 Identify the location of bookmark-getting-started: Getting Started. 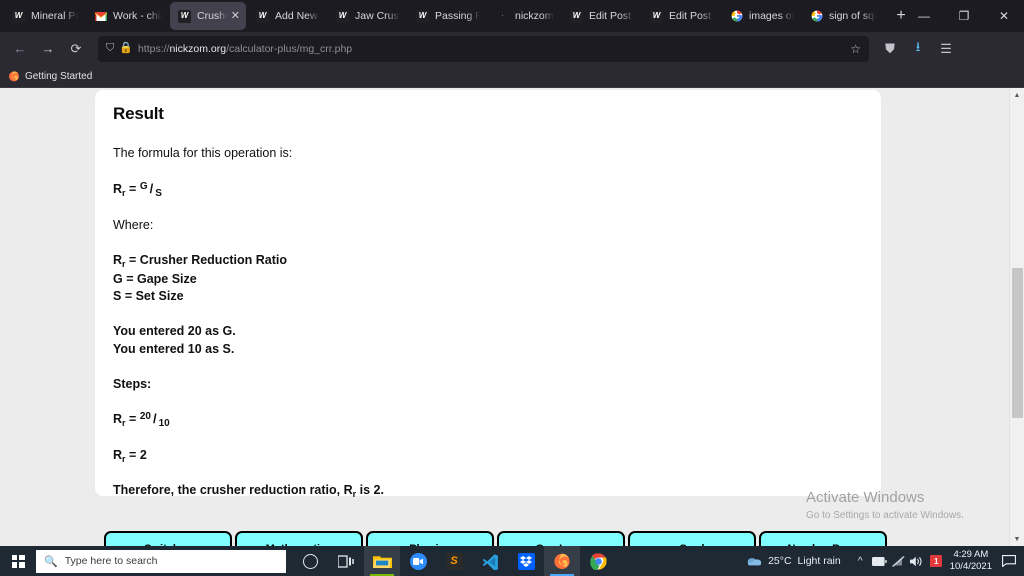
(50, 76).